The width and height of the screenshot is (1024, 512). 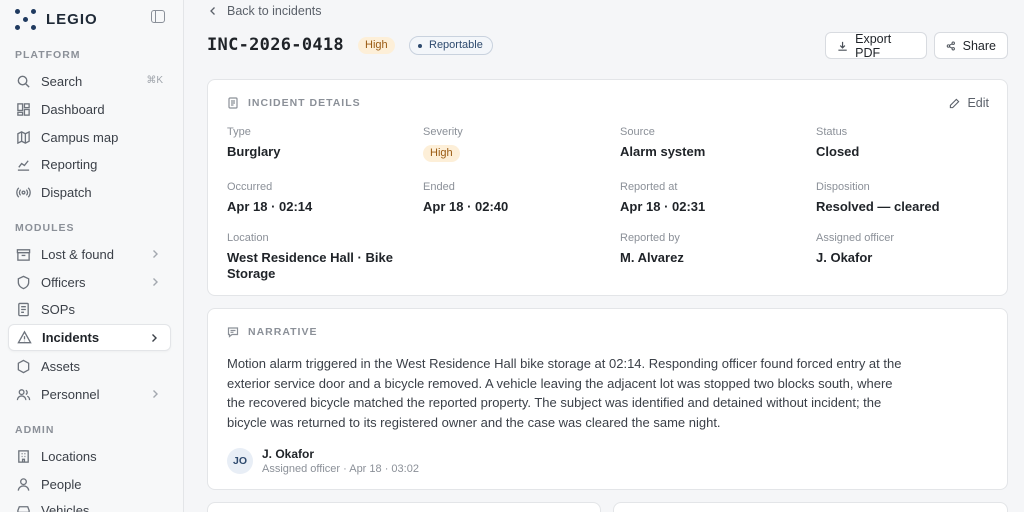 I want to click on alert-triangle-icon, so click(x=24, y=337).